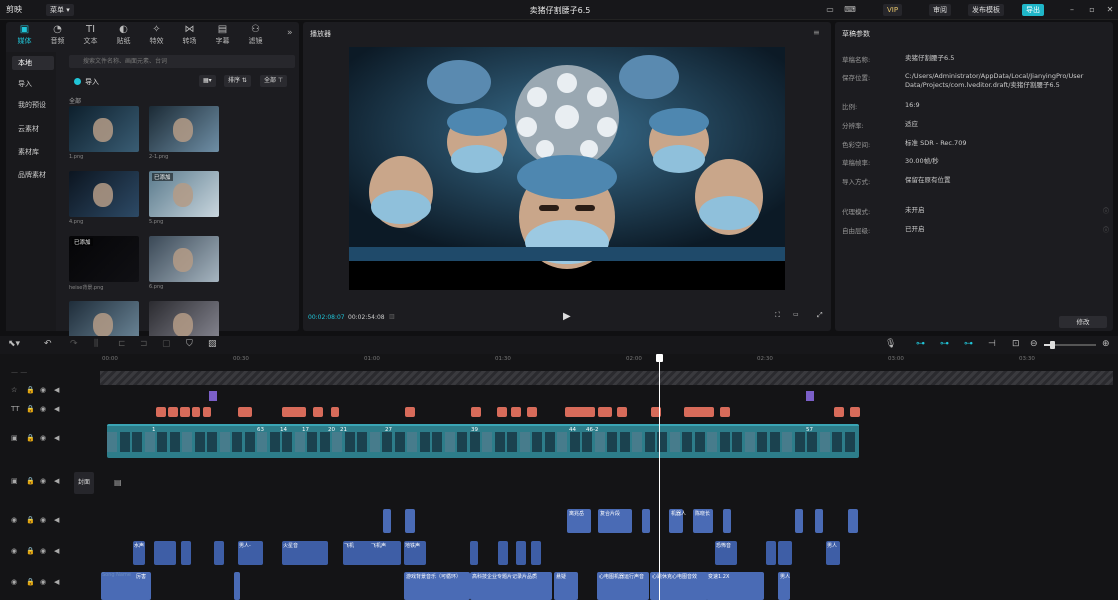 This screenshot has height=600, width=1118. I want to click on tab-6: ▤ 字幕, so click(222, 35).